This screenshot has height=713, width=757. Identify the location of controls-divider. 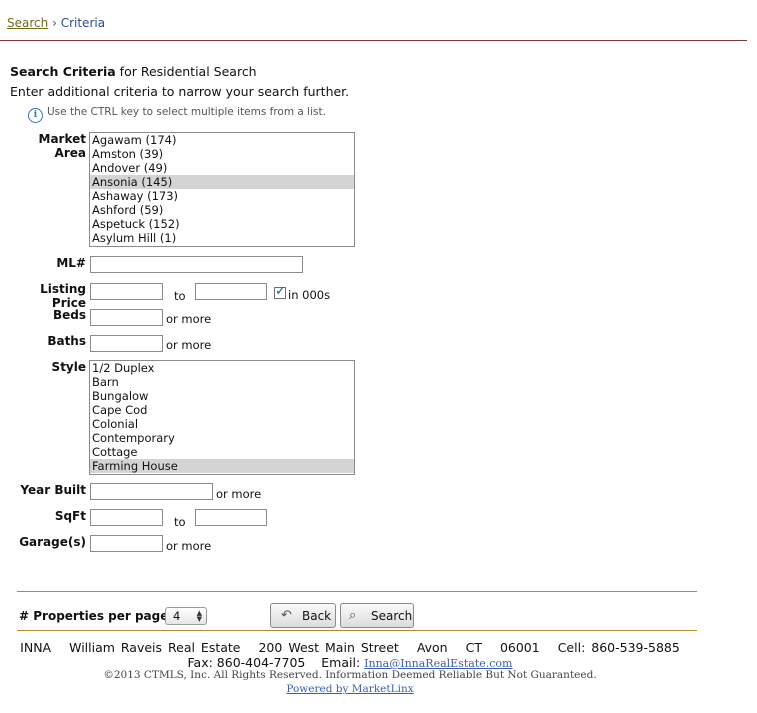
(357, 591).